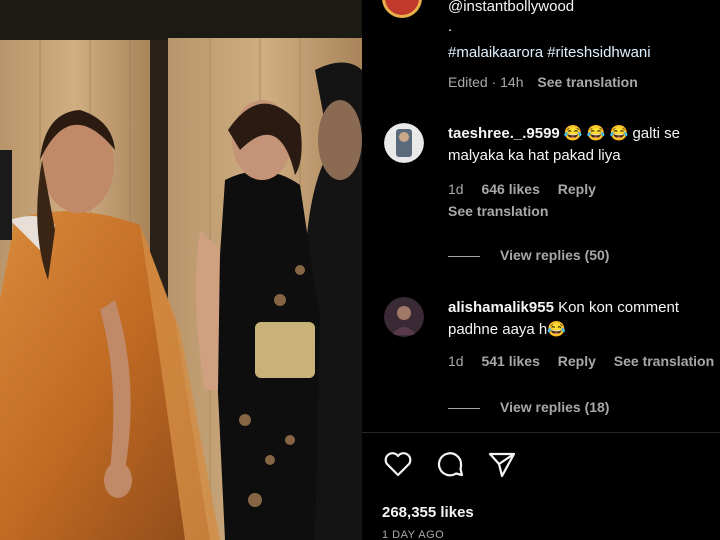 This screenshot has height=540, width=720. What do you see at coordinates (413, 534) in the screenshot?
I see `post-timestamp: 1 DAY AGO` at bounding box center [413, 534].